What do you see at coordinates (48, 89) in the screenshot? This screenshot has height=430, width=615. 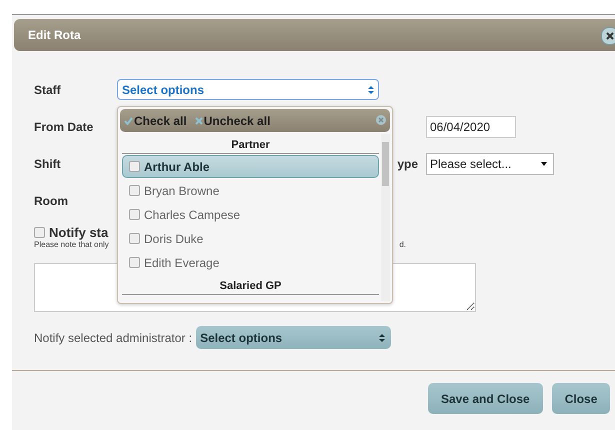 I see `field-label: Staff` at bounding box center [48, 89].